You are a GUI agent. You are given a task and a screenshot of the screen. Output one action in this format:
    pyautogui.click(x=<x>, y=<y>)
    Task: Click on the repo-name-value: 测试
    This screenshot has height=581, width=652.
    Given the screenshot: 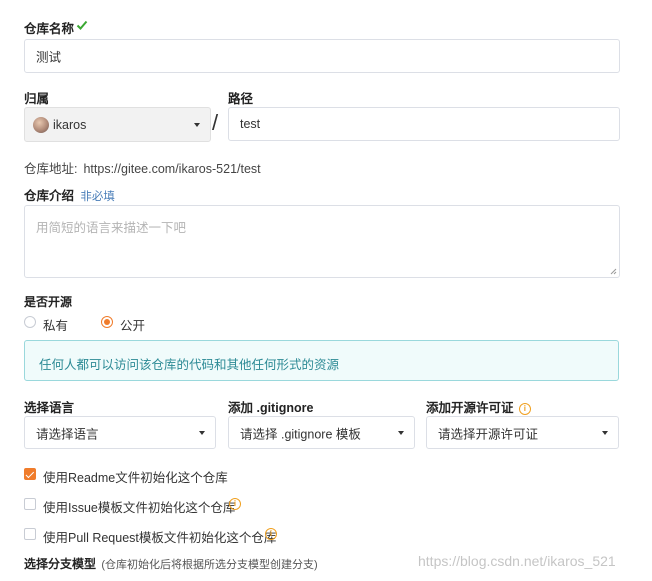 What is the action you would take?
    pyautogui.click(x=49, y=57)
    